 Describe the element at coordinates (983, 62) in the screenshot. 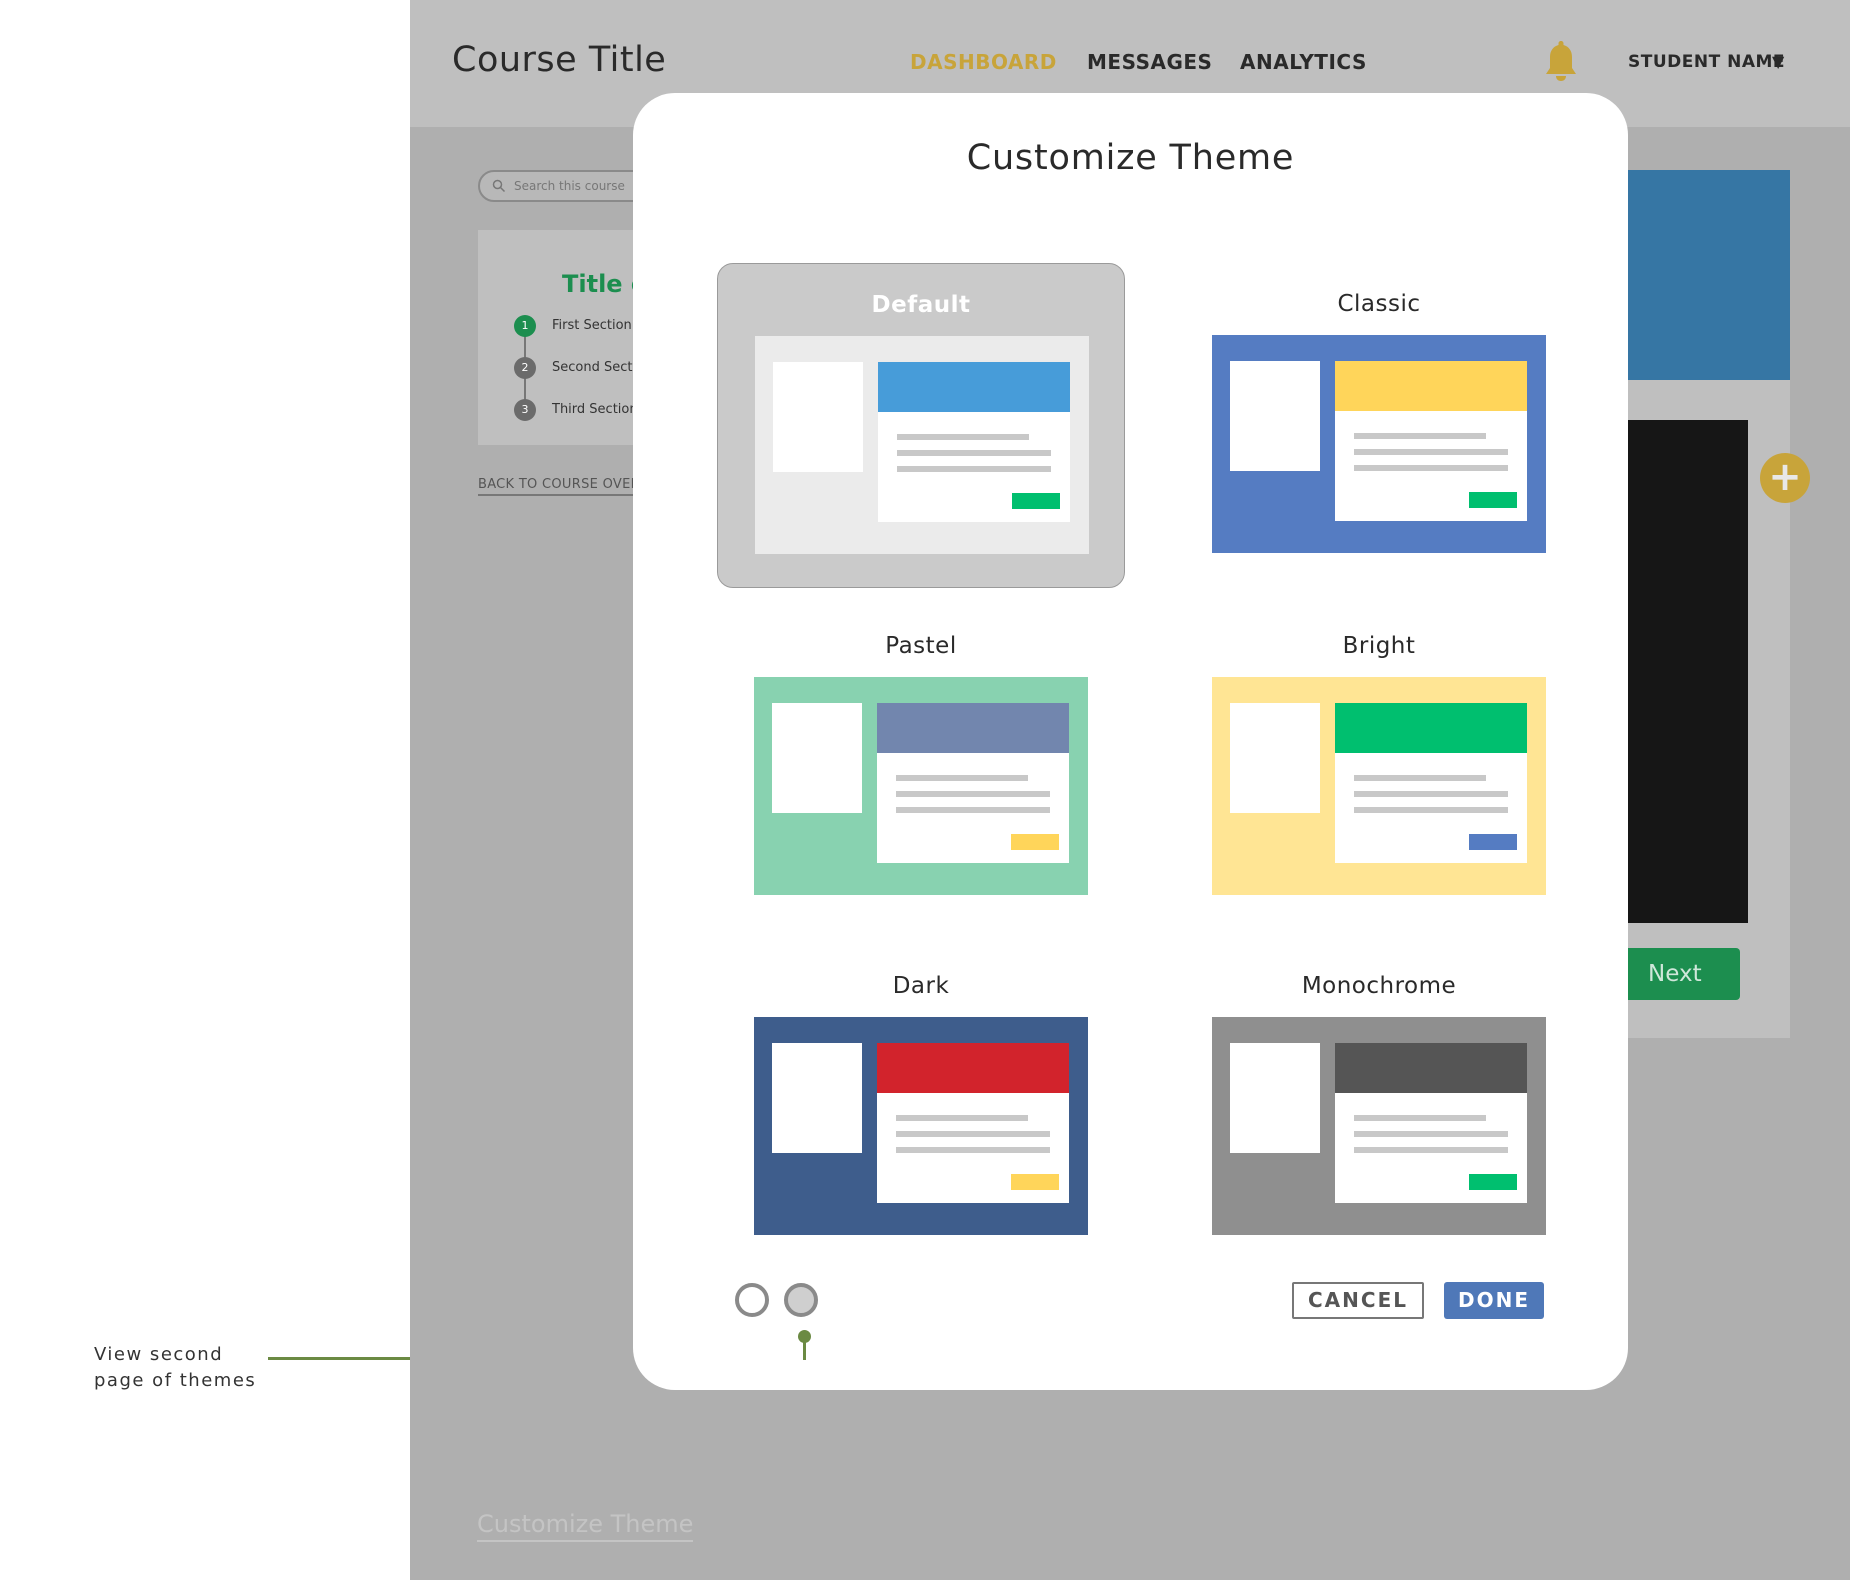

I see `nav-dashboard: DASHBOARD` at that location.